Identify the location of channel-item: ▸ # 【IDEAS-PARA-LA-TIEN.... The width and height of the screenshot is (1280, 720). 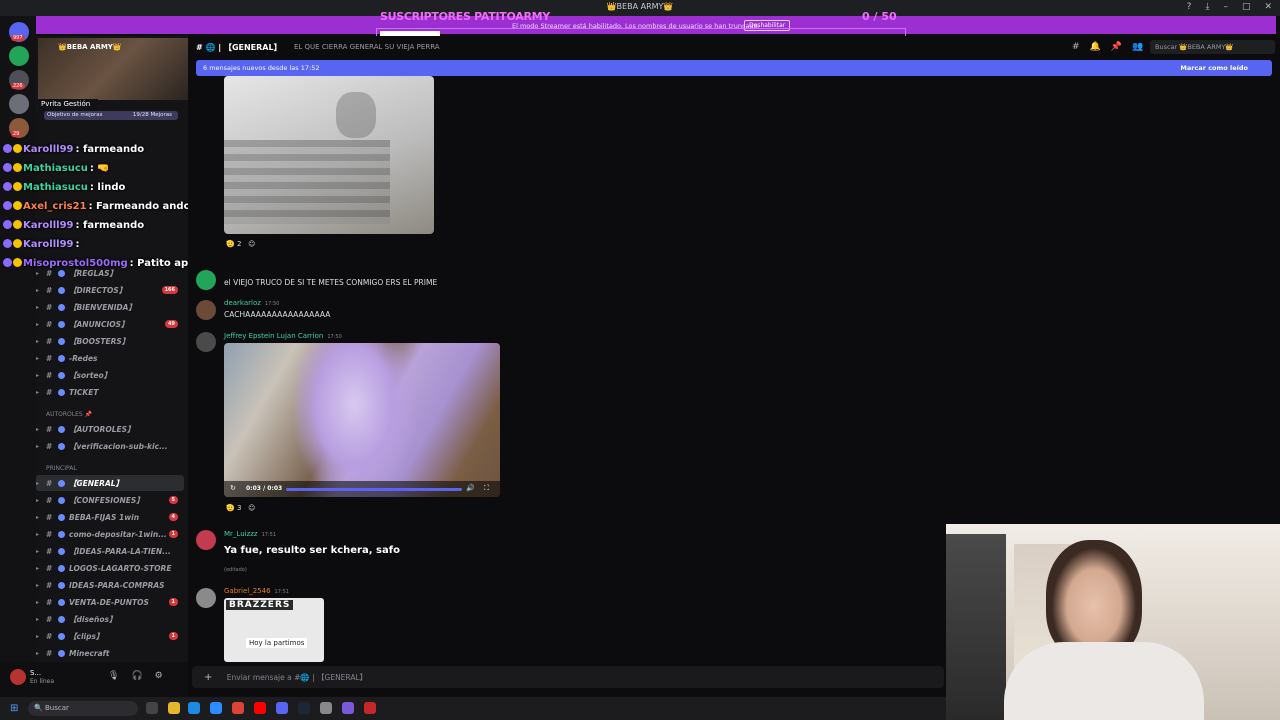
(110, 551).